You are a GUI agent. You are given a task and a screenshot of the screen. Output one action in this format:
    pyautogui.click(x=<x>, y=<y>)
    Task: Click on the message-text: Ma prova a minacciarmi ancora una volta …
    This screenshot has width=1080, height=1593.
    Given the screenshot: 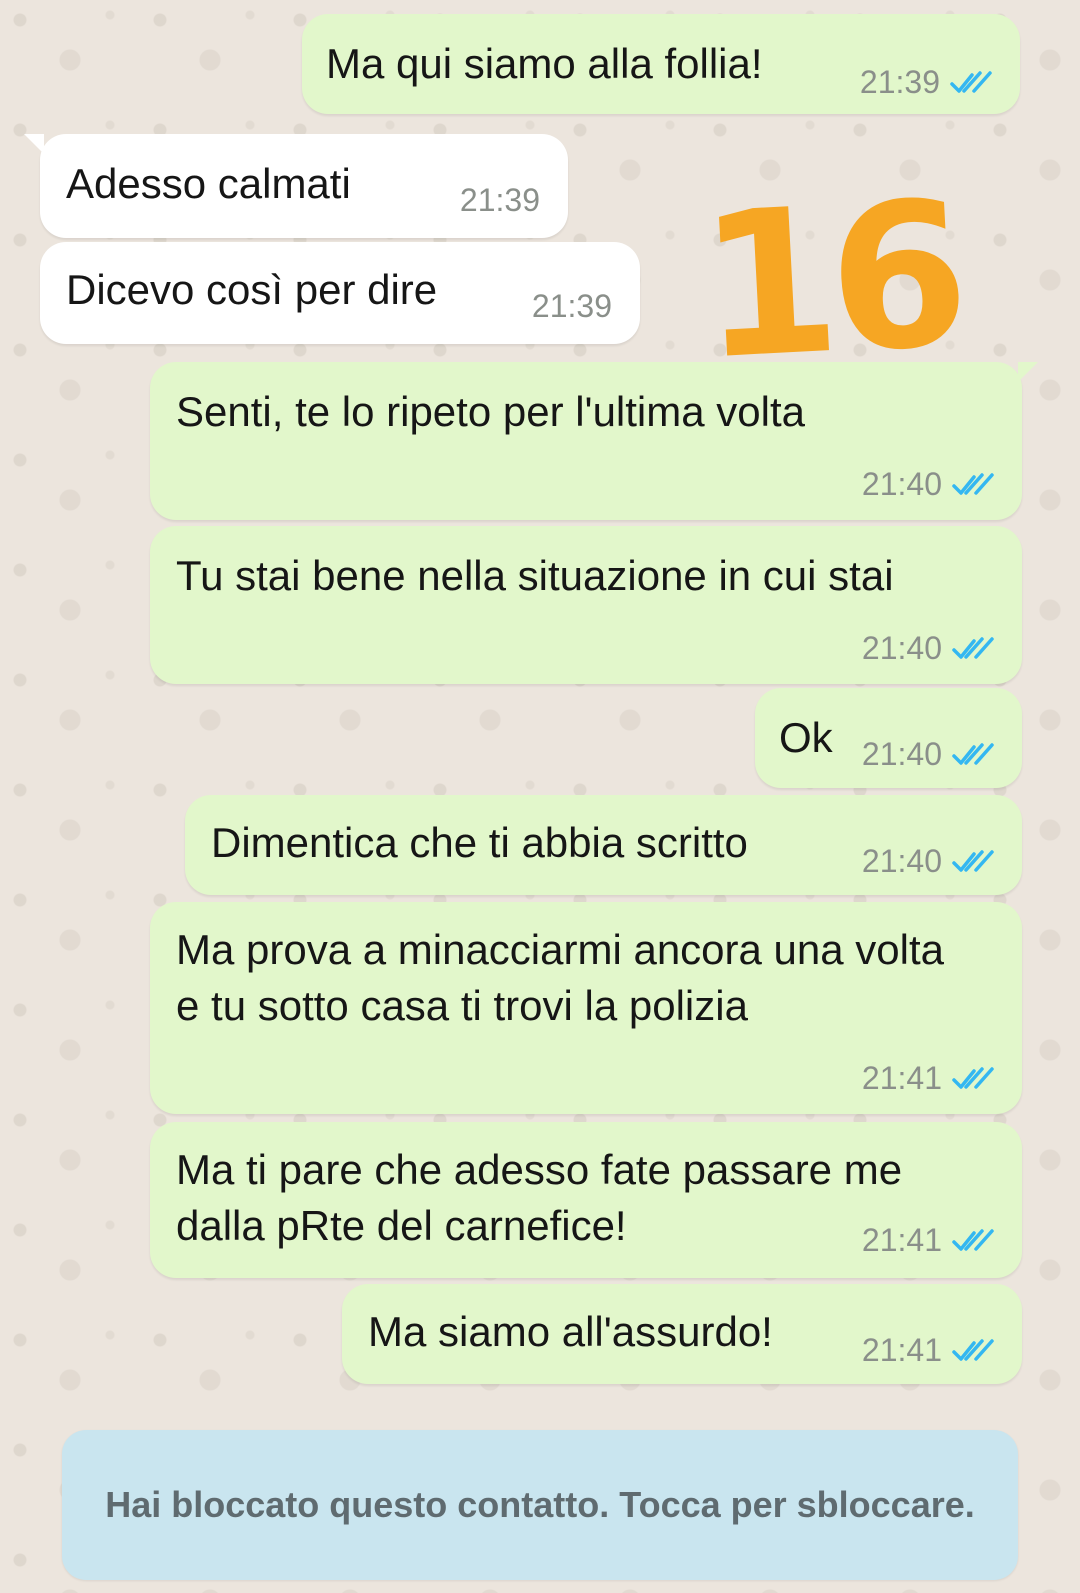 What is the action you would take?
    pyautogui.click(x=560, y=977)
    